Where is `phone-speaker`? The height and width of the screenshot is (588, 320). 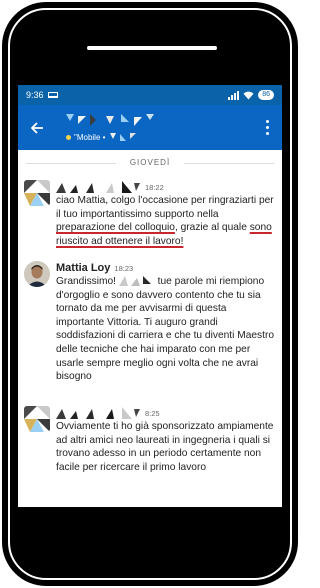
phone-speaker is located at coordinates (152, 48).